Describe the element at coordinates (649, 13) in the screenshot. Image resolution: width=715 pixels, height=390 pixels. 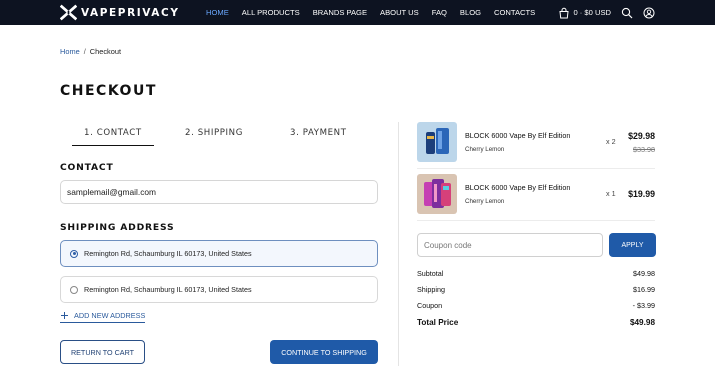
I see `account-icon` at that location.